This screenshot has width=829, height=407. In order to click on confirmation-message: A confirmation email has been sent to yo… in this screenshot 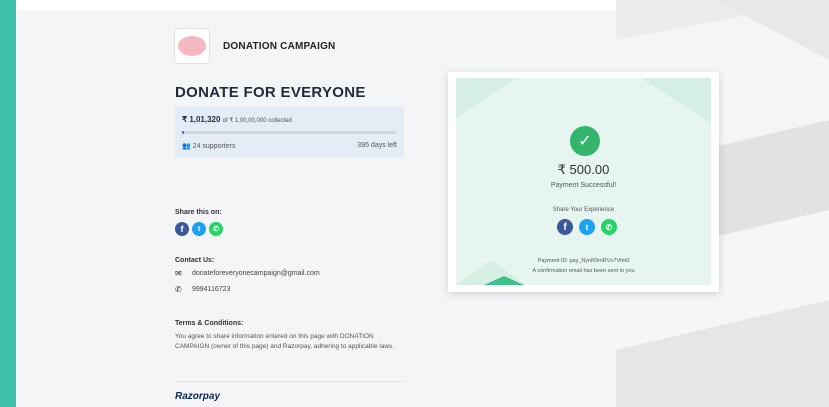, I will do `click(583, 271)`.